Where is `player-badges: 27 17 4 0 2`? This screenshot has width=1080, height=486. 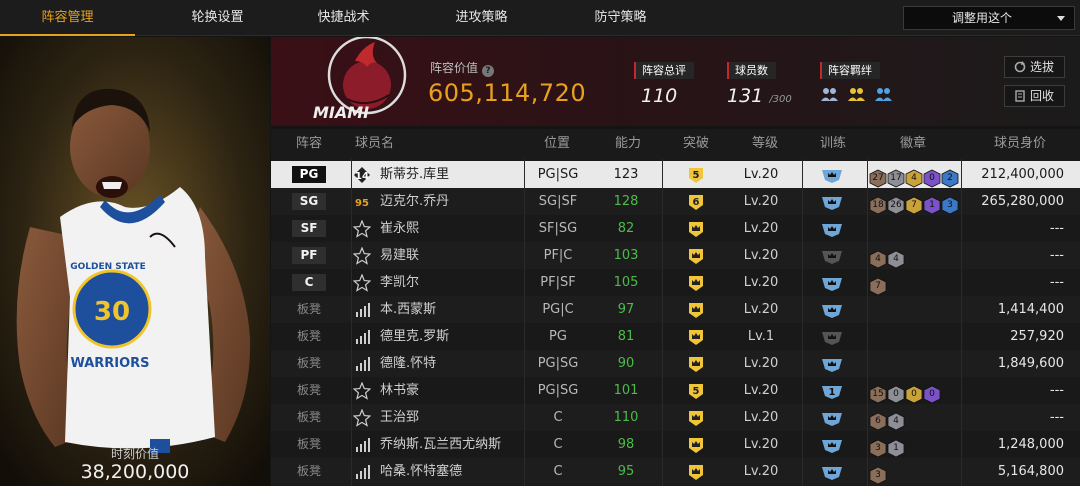
player-badges: 27 17 4 0 2 is located at coordinates (914, 176).